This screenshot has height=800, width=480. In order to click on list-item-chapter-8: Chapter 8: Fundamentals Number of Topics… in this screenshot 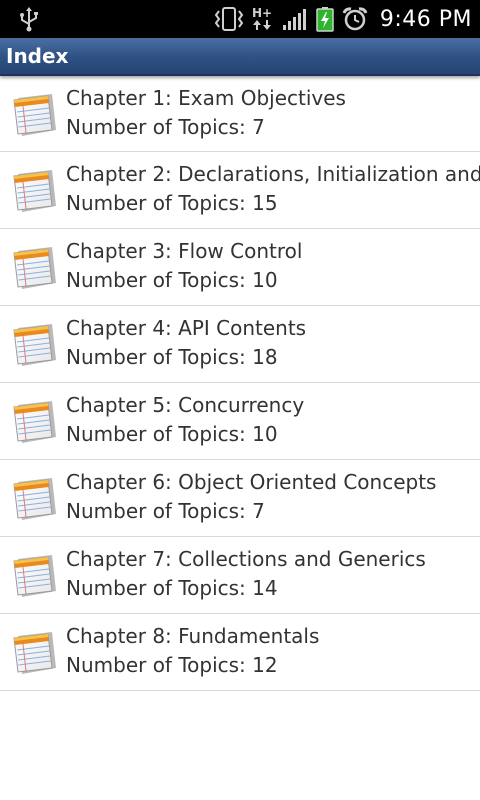, I will do `click(240, 652)`.